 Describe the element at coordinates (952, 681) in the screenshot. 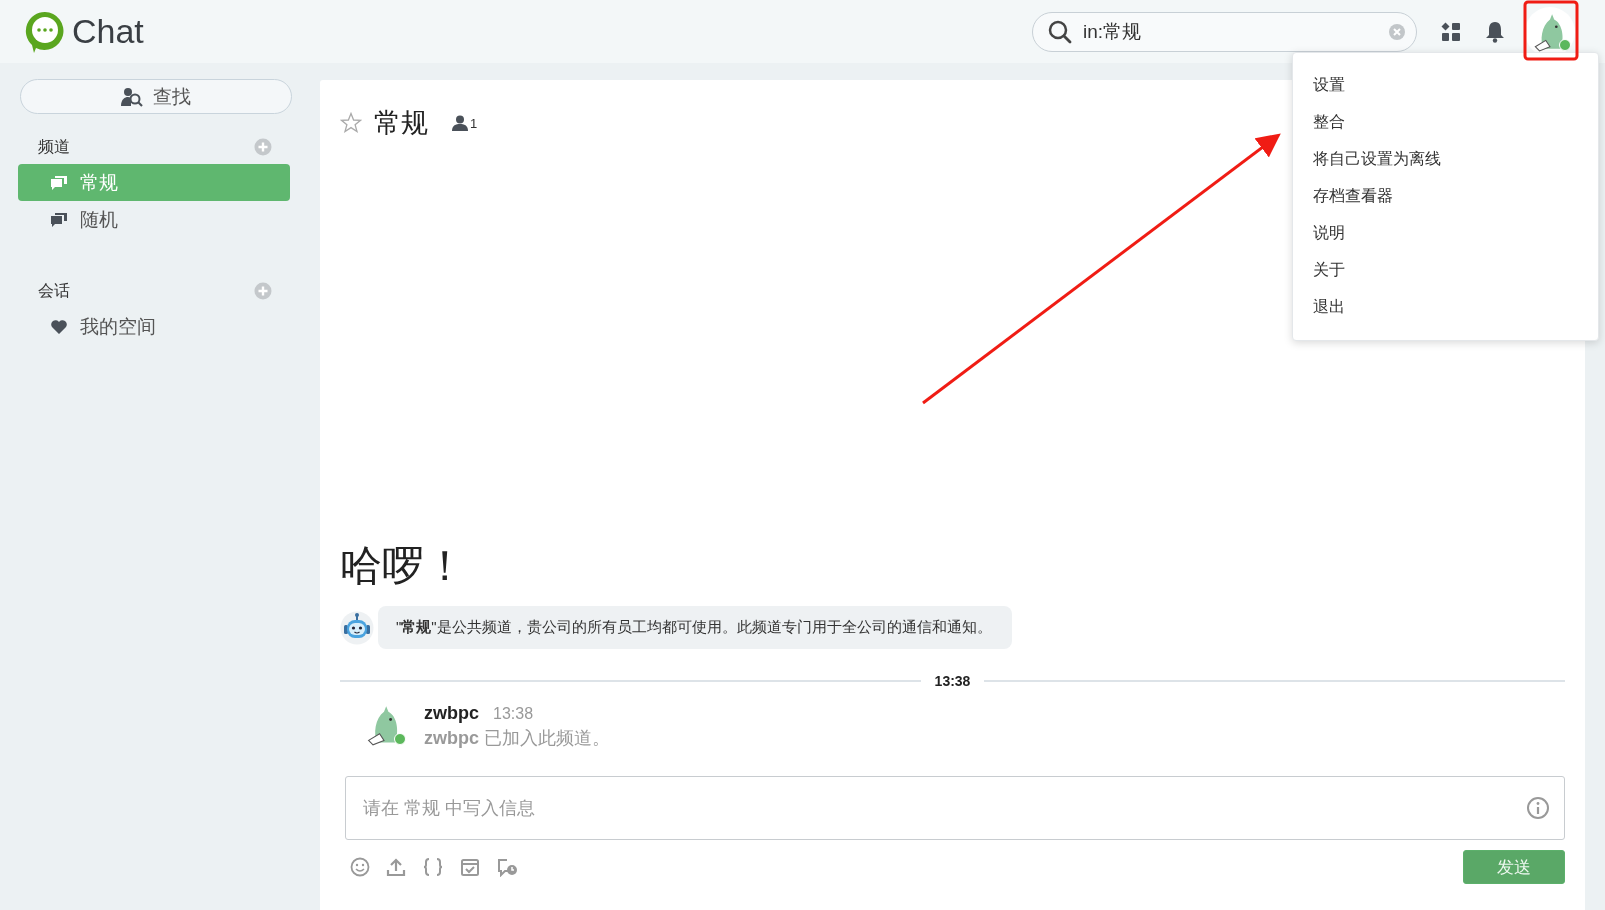

I see `divider-time: 13:38` at that location.